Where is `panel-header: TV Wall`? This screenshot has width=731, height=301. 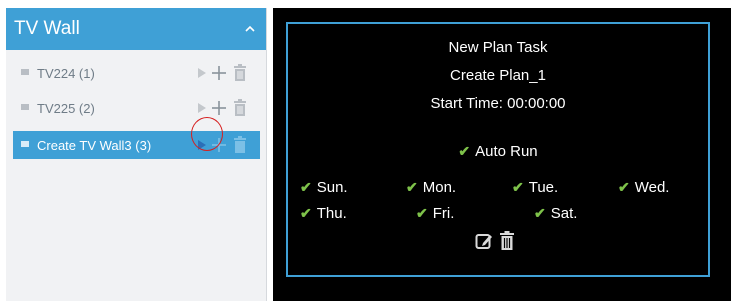 panel-header: TV Wall is located at coordinates (136, 29).